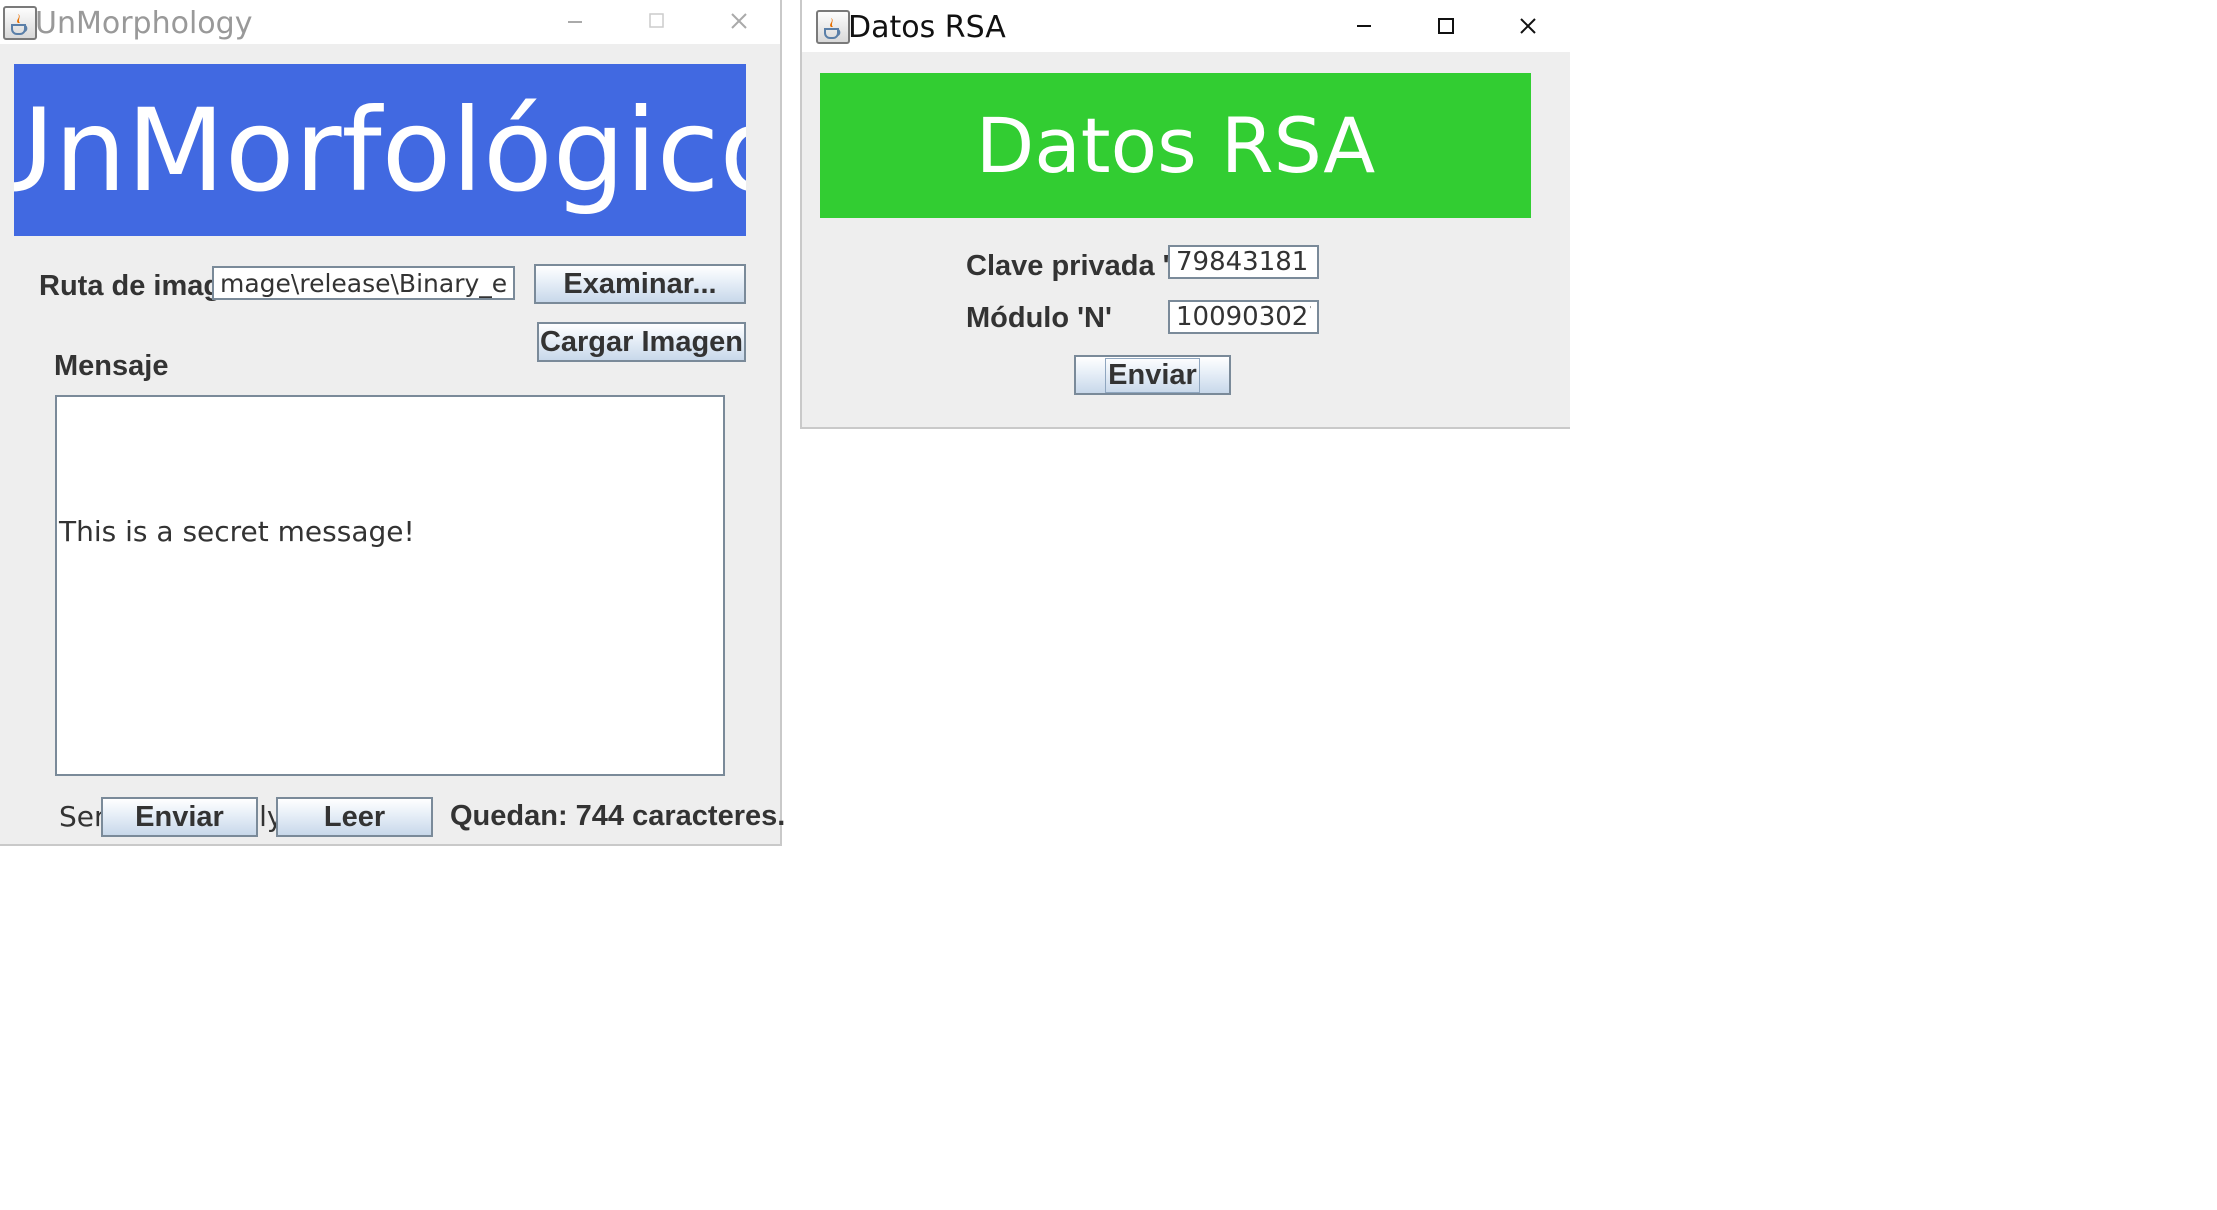 This screenshot has height=1210, width=2217. Describe the element at coordinates (641, 342) in the screenshot. I see `load-image-button: Cargar Imagen` at that location.